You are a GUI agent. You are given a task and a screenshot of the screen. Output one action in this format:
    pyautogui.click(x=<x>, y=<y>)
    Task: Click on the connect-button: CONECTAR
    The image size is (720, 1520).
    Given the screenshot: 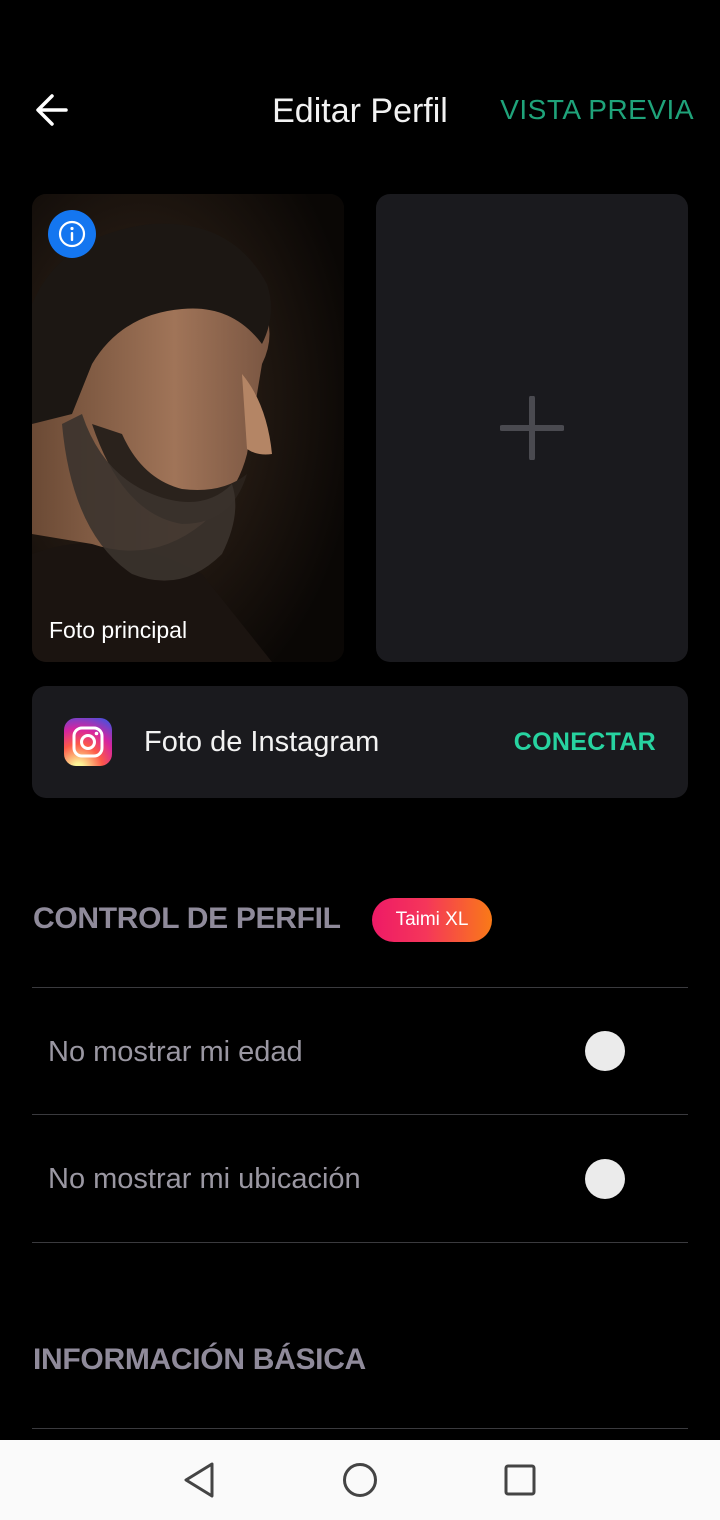 What is the action you would take?
    pyautogui.click(x=585, y=742)
    